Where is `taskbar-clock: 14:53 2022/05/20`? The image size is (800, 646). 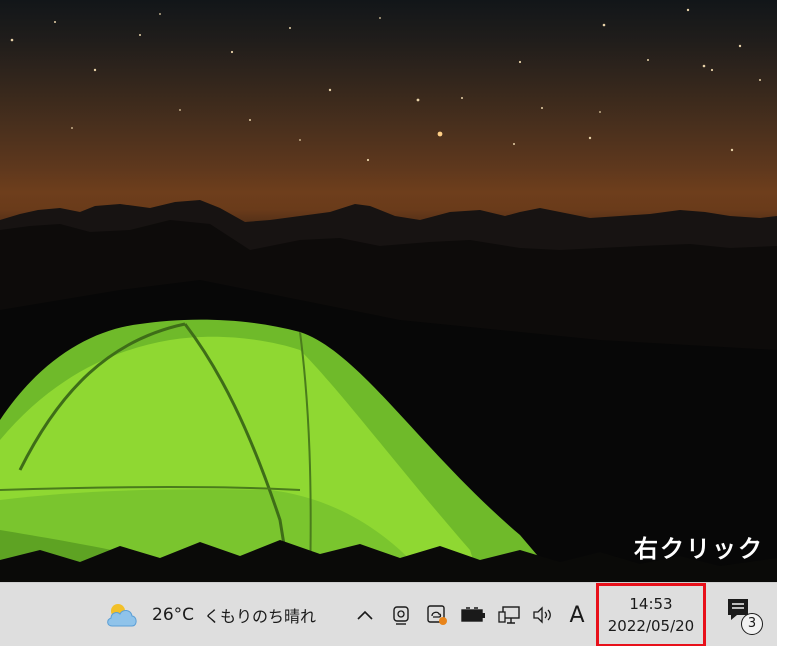 taskbar-clock: 14:53 2022/05/20 is located at coordinates (651, 614).